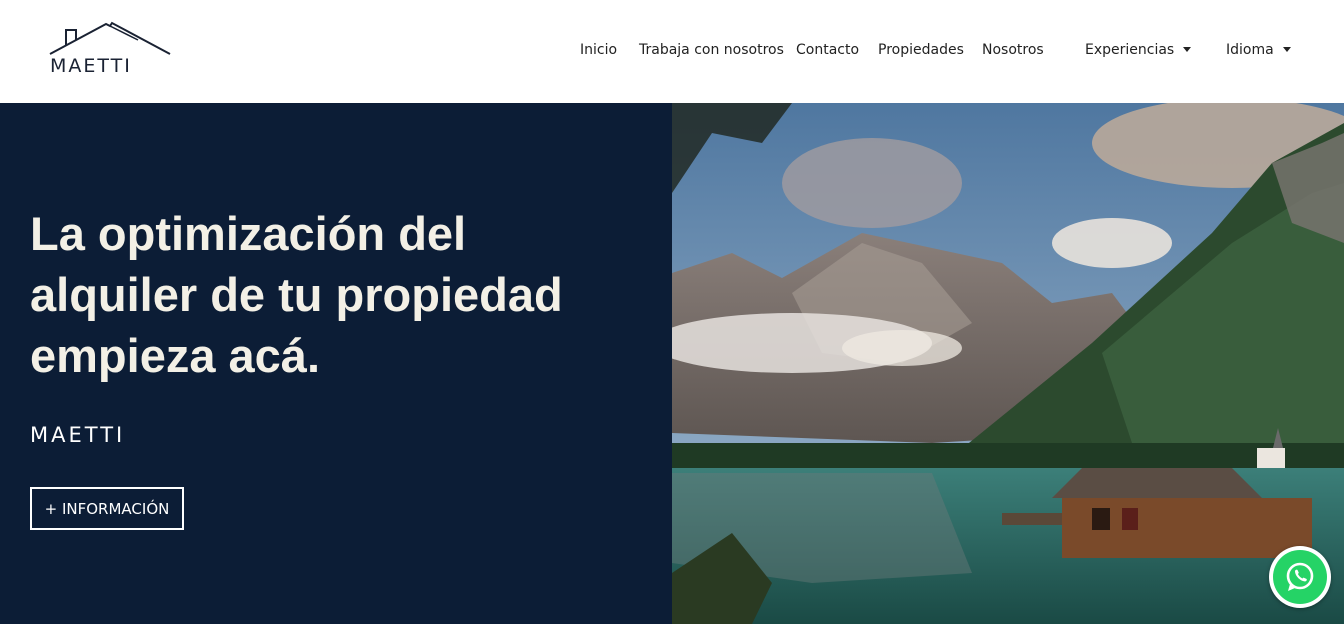 Image resolution: width=1344 pixels, height=624 pixels. Describe the element at coordinates (921, 50) in the screenshot. I see `nav-propiedades: Propiedades` at that location.